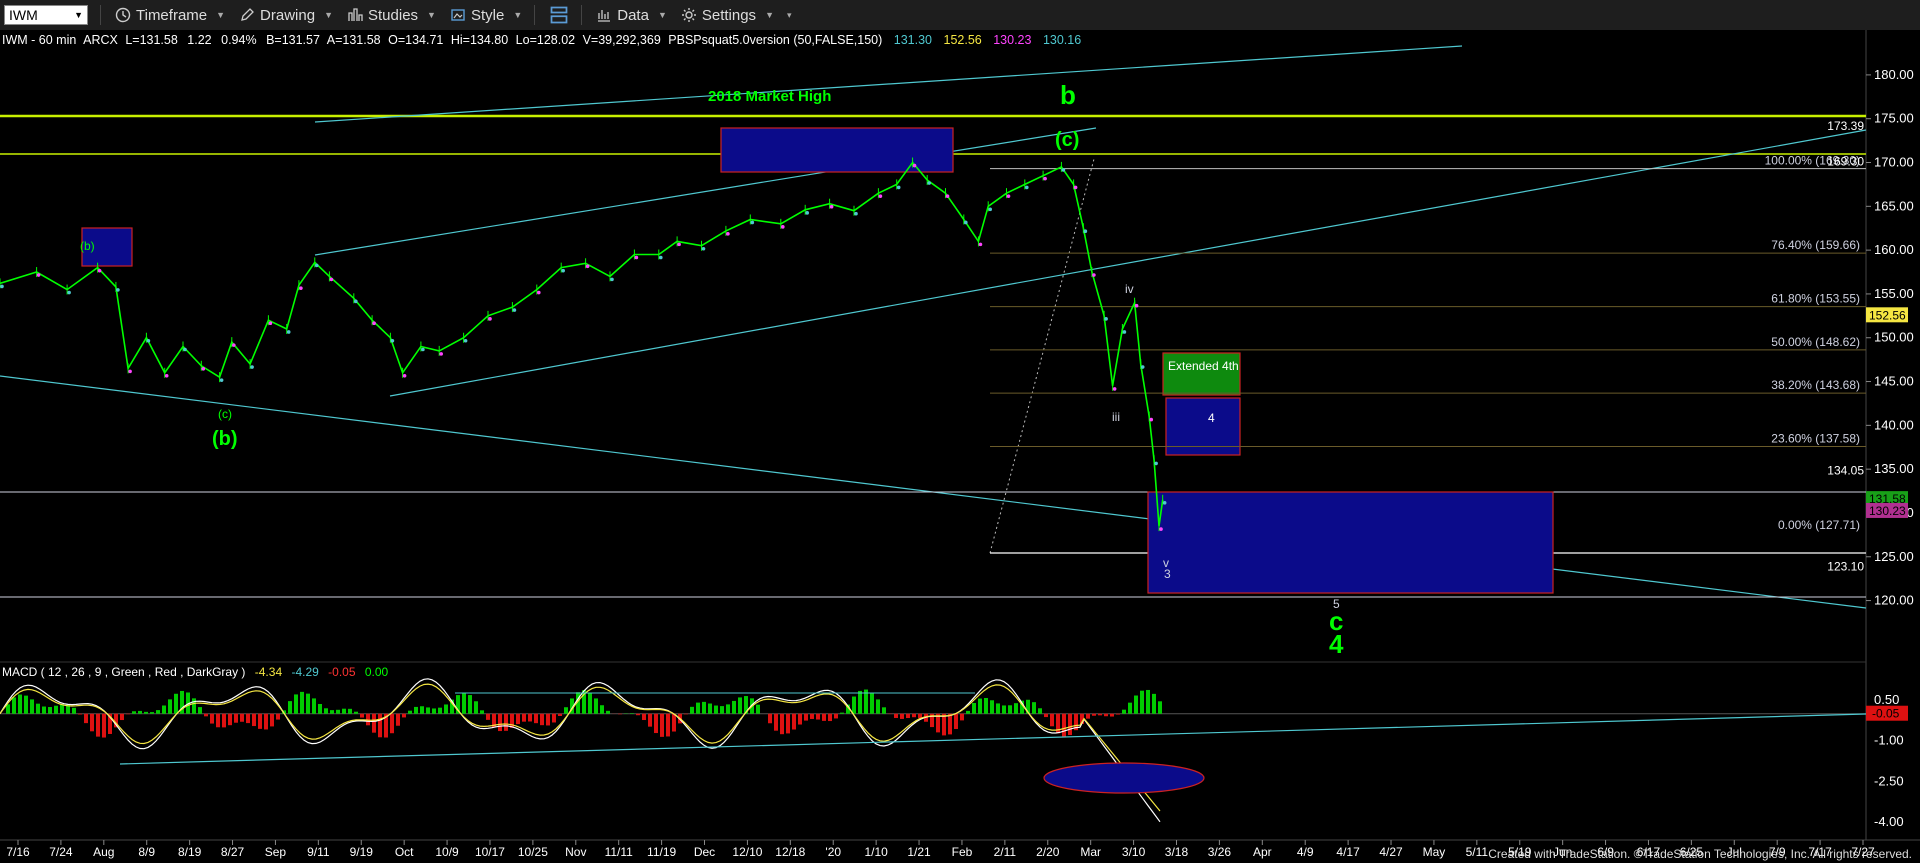 This screenshot has width=1920, height=863. Describe the element at coordinates (238, 40) in the screenshot. I see `header-pct: 0.94%` at that location.